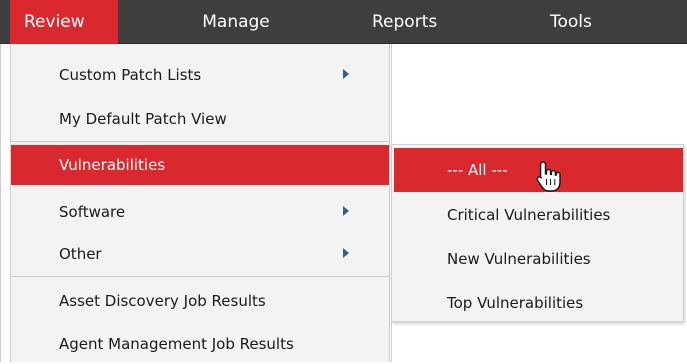  What do you see at coordinates (200, 212) in the screenshot?
I see `menu-item-software: Software` at bounding box center [200, 212].